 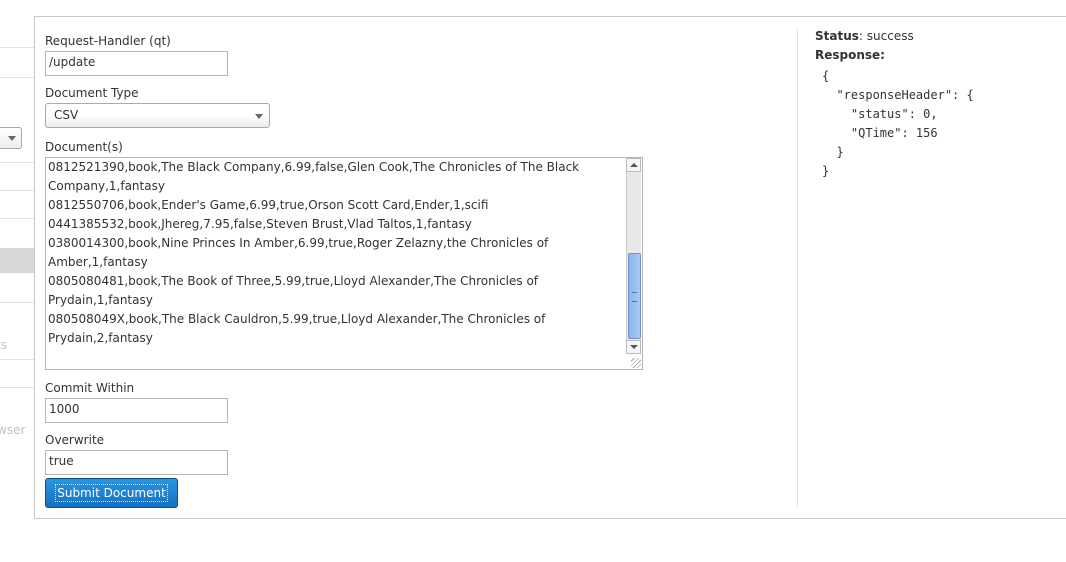 What do you see at coordinates (108, 41) in the screenshot?
I see `request-handler-label: Request-Handler (qt)` at bounding box center [108, 41].